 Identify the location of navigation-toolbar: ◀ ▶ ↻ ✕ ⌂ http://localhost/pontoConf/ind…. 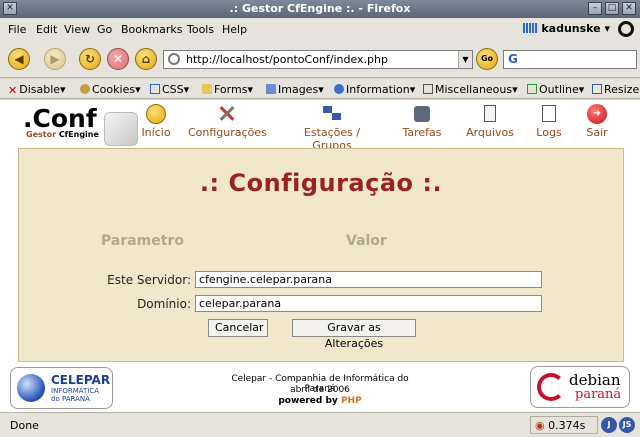
(320, 59).